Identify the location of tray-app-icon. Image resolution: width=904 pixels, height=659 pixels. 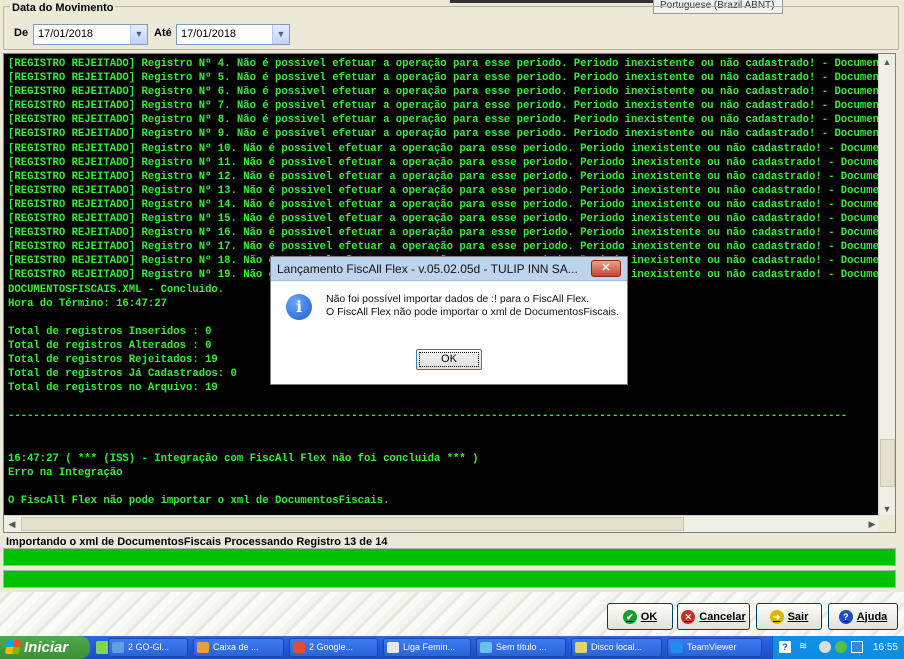
(825, 647).